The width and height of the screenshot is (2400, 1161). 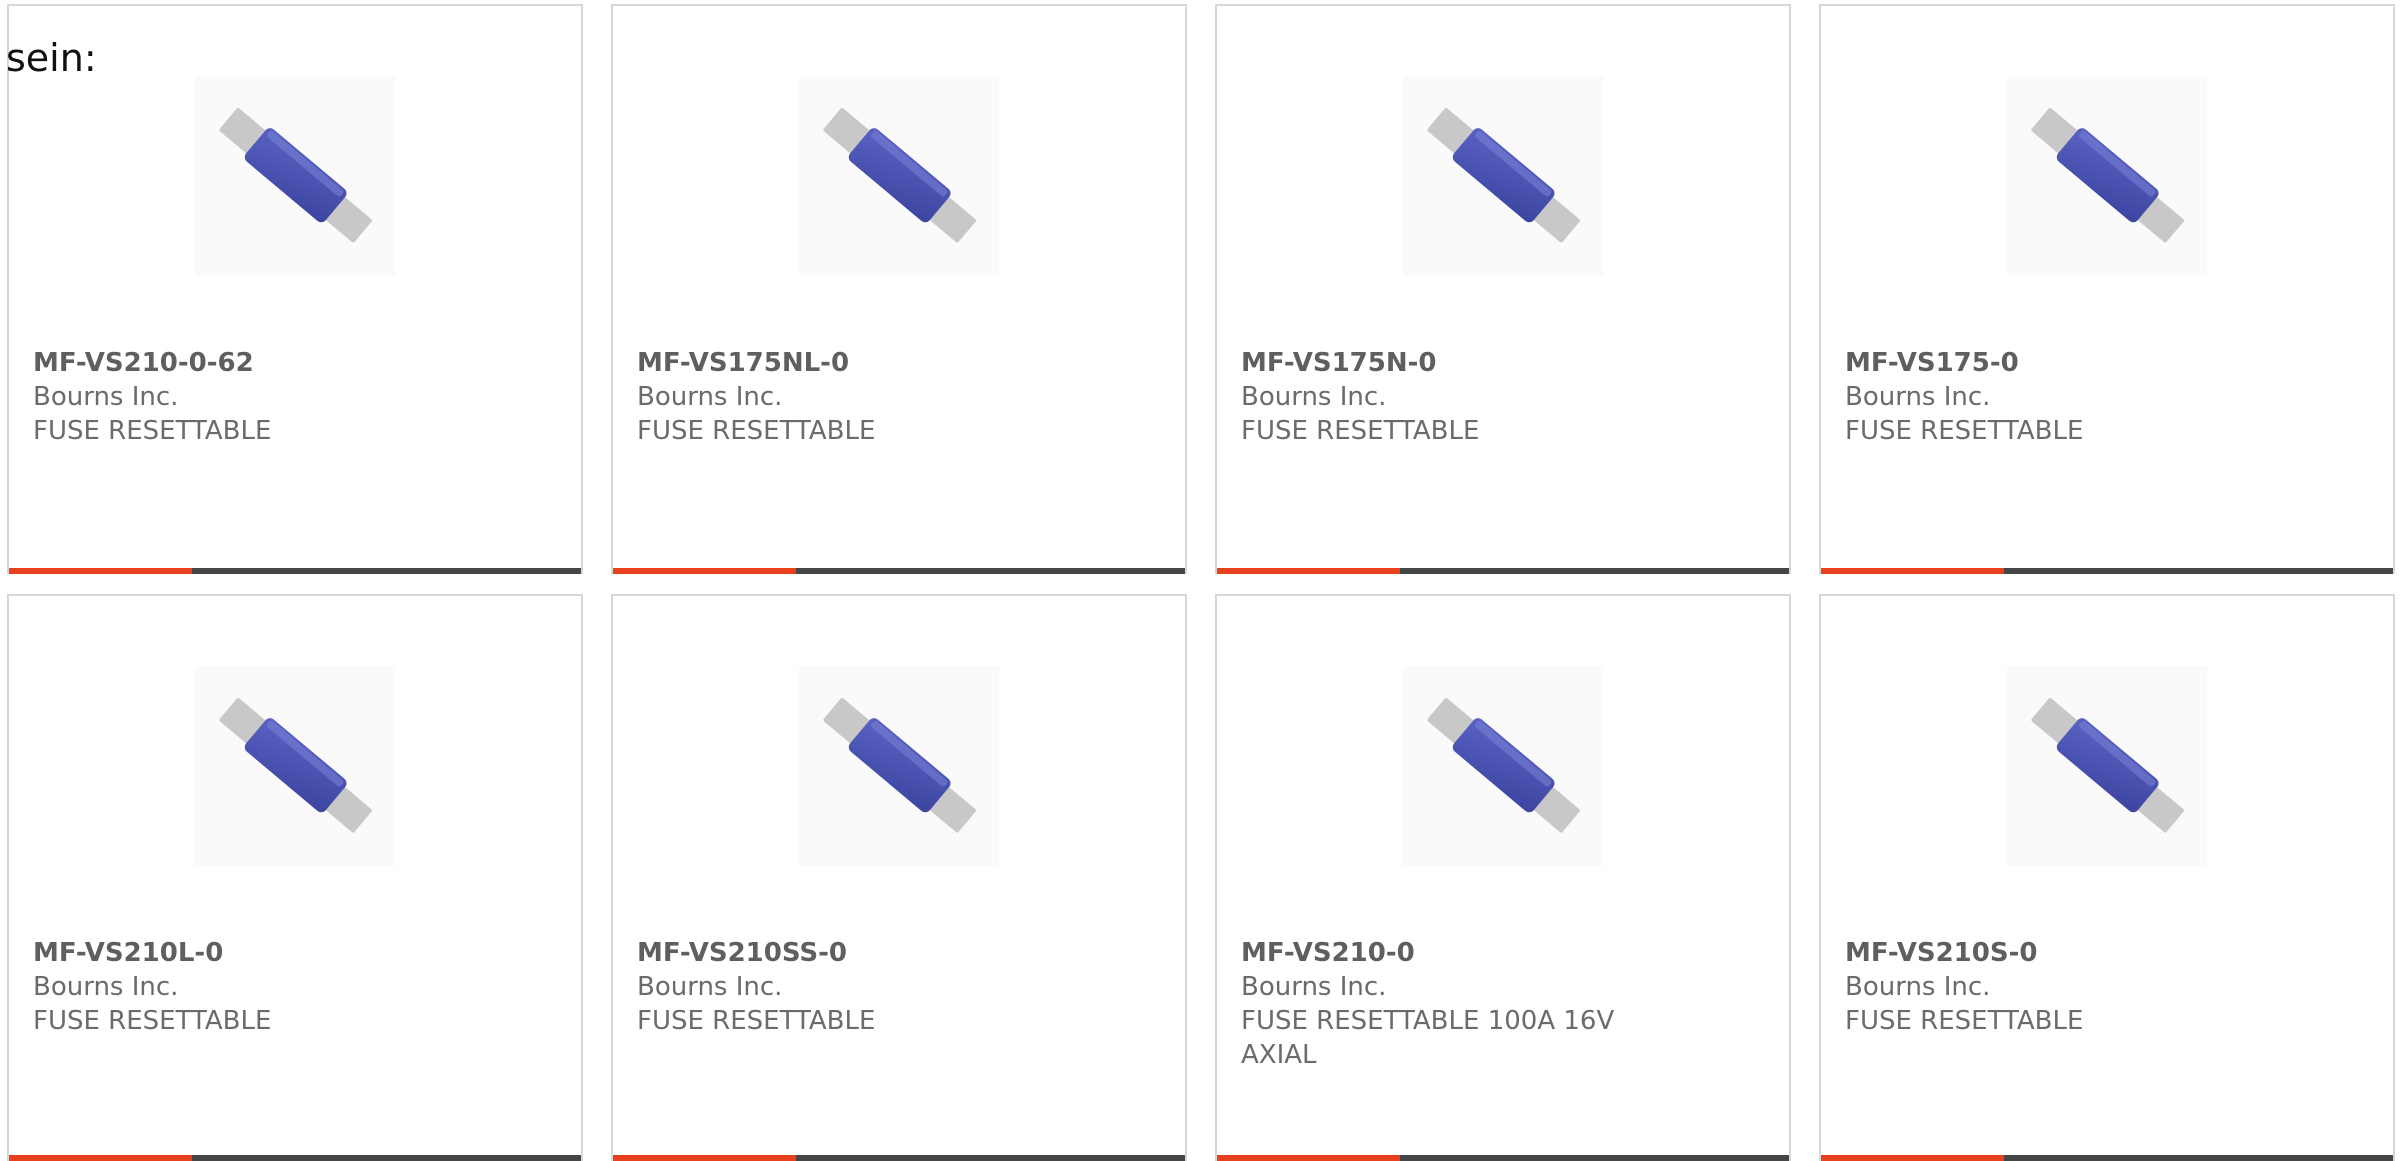 I want to click on product-info: MF-VS175-0 Bourns Inc. FUSE RESETTABLE, so click(x=2105, y=397).